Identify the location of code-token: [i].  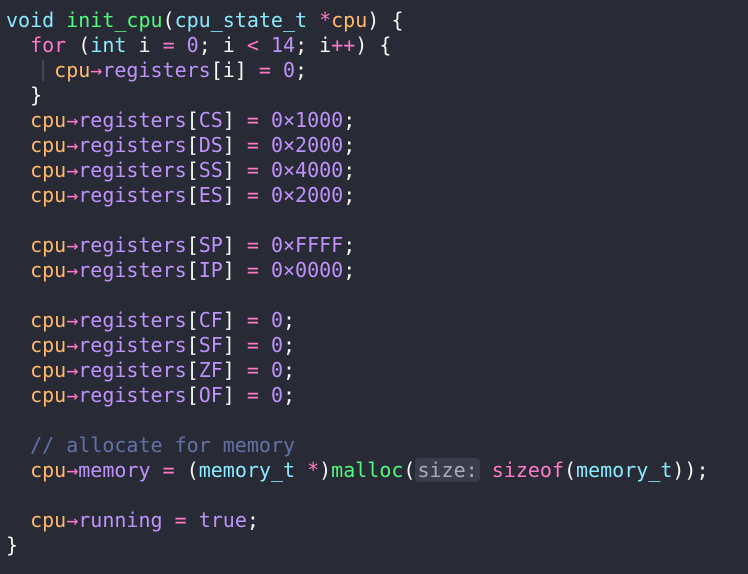
(234, 70).